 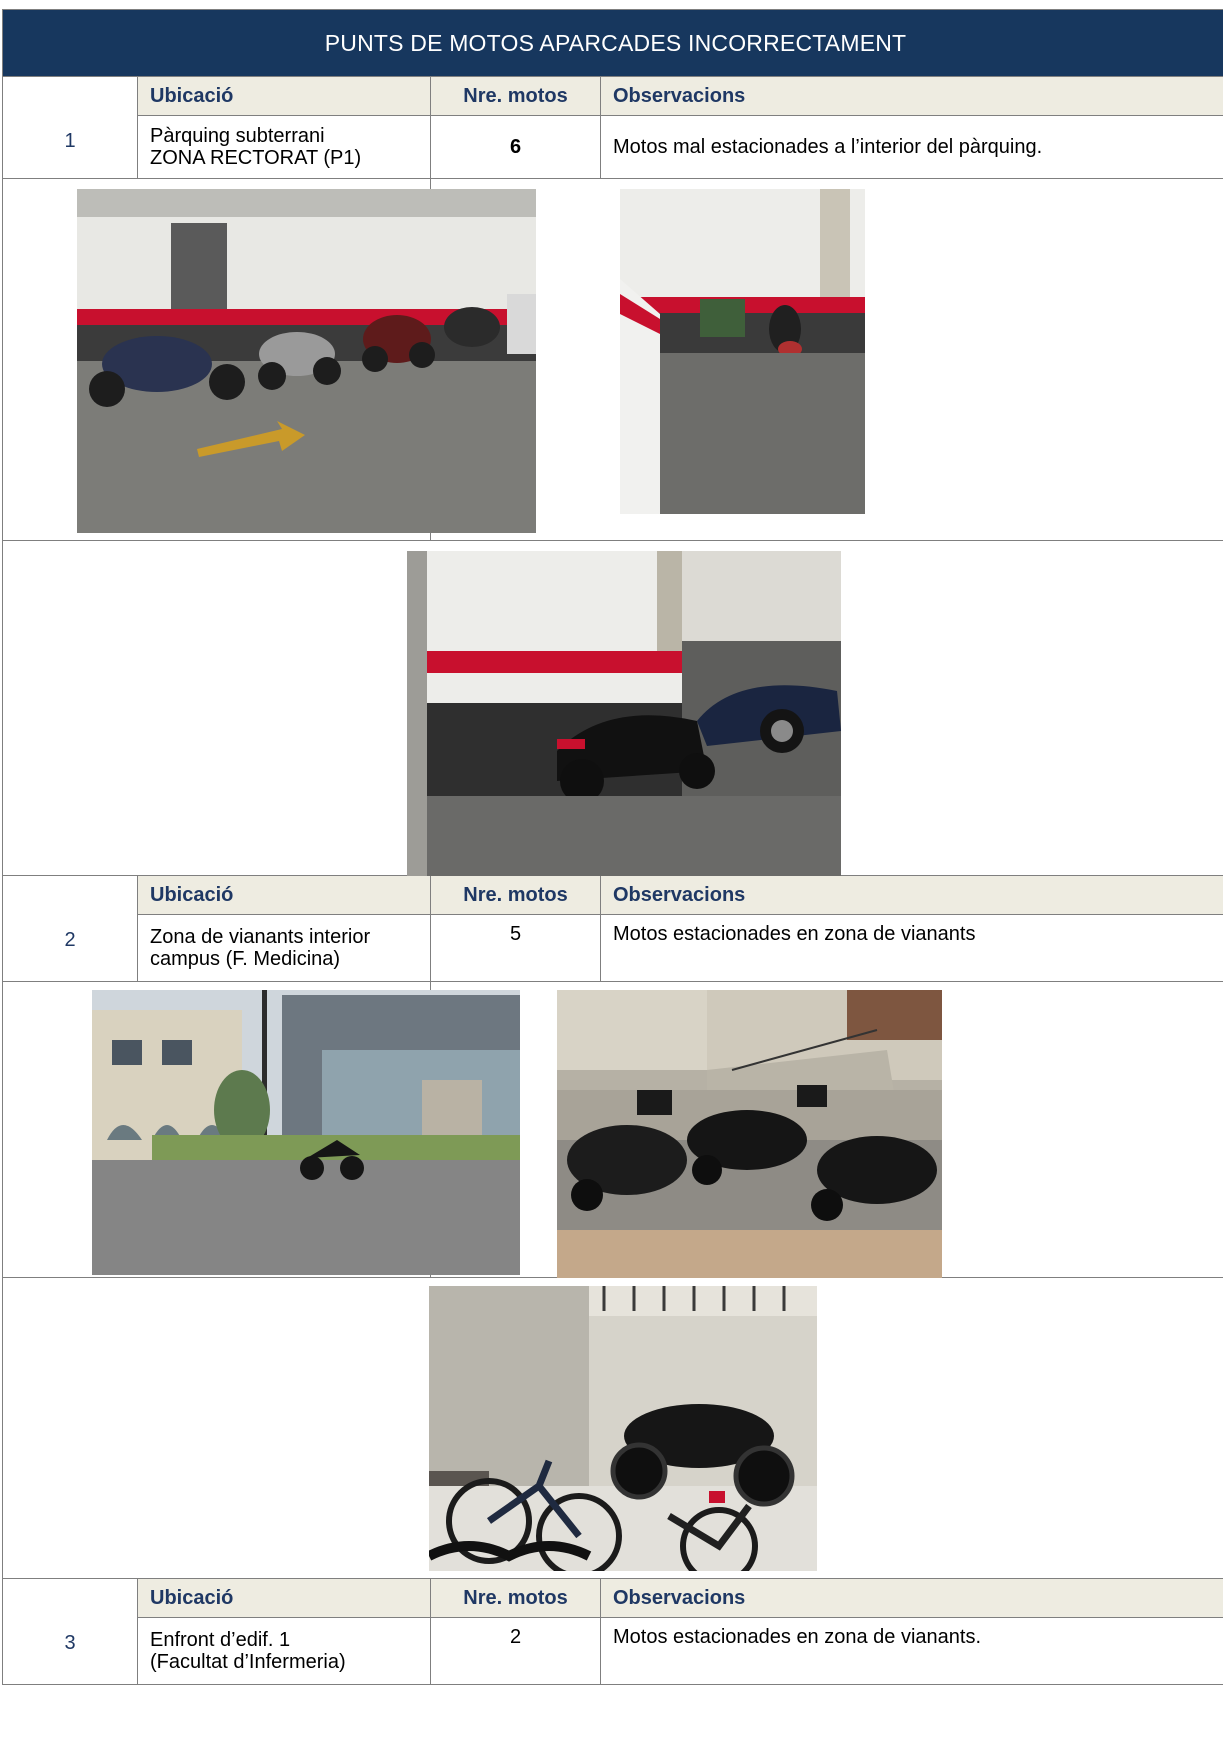 What do you see at coordinates (515, 948) in the screenshot?
I see `count-cell: 5` at bounding box center [515, 948].